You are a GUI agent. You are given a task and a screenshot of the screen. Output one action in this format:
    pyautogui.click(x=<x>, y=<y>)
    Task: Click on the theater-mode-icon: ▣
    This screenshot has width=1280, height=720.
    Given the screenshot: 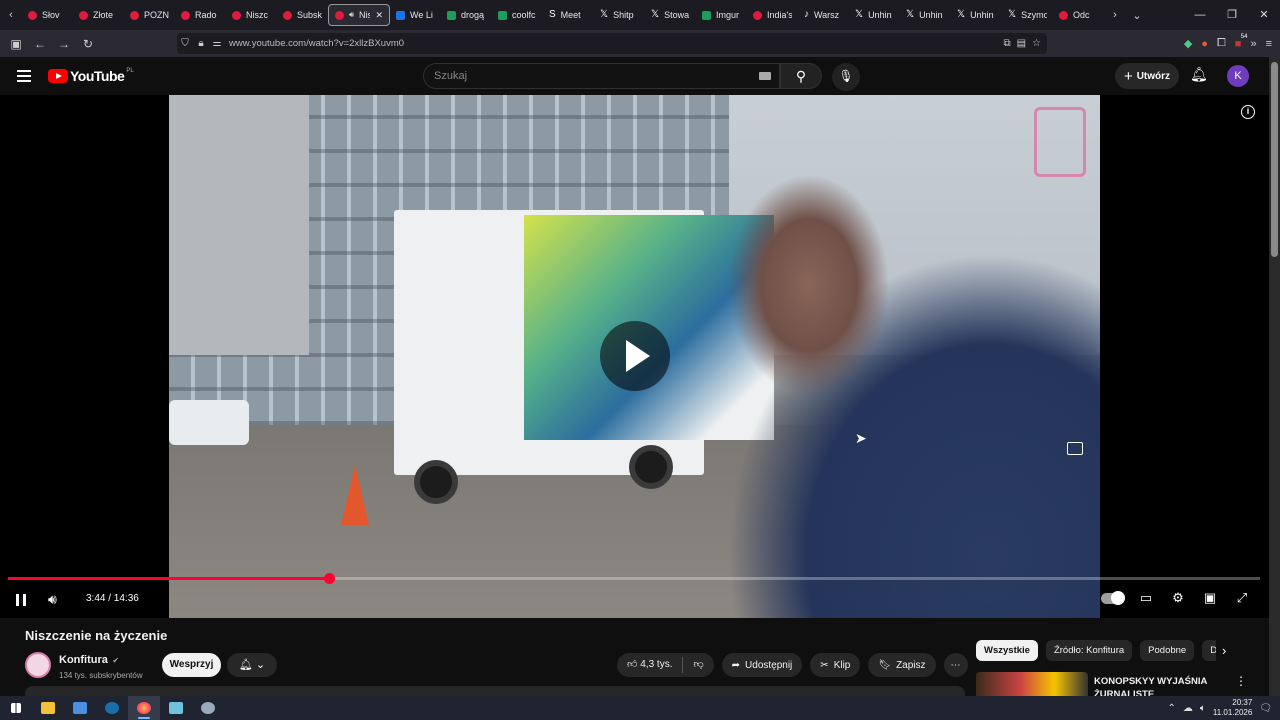 What is the action you would take?
    pyautogui.click(x=1210, y=598)
    